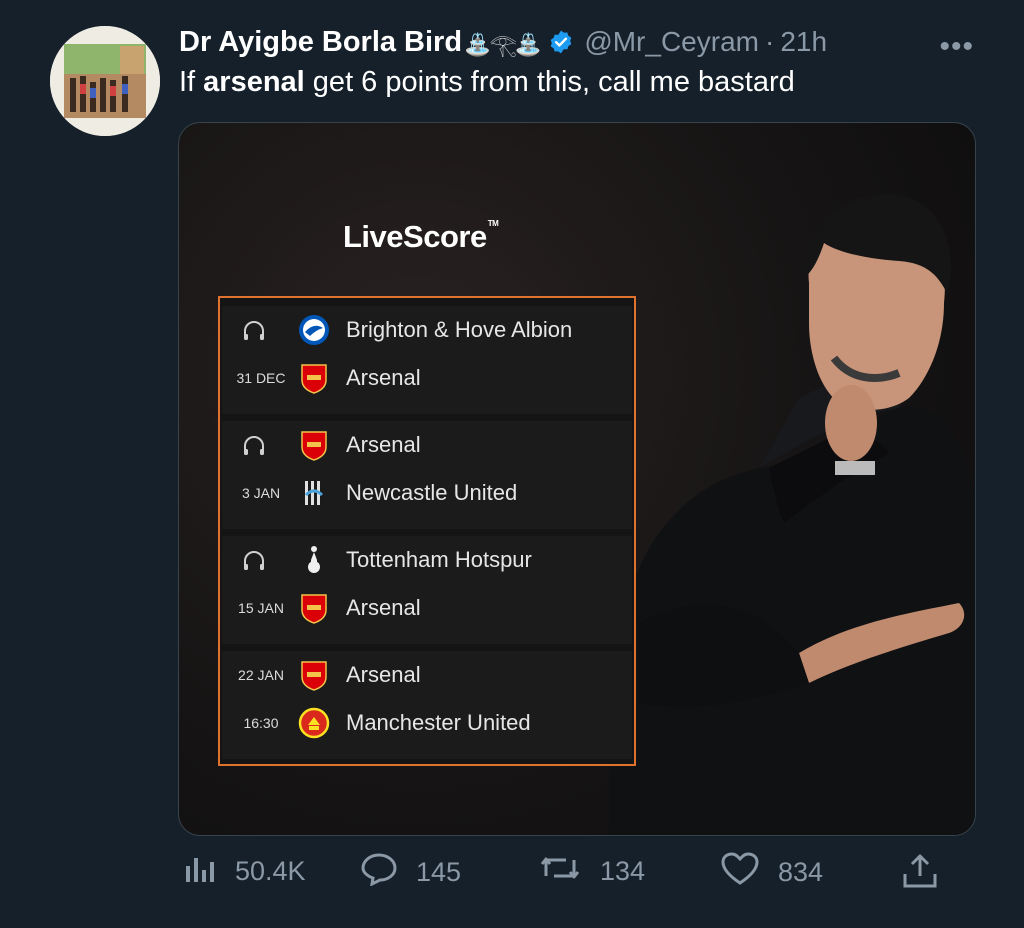  Describe the element at coordinates (561, 42) in the screenshot. I see `verified-badge-icon` at that location.